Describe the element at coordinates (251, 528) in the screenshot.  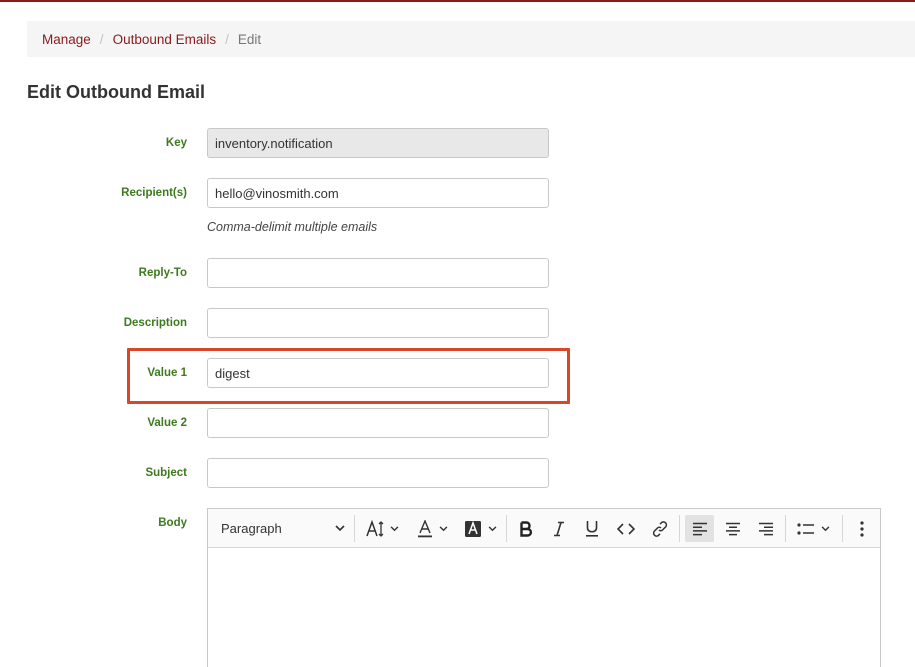
I see `paragraph-format-label: Paragraph` at that location.